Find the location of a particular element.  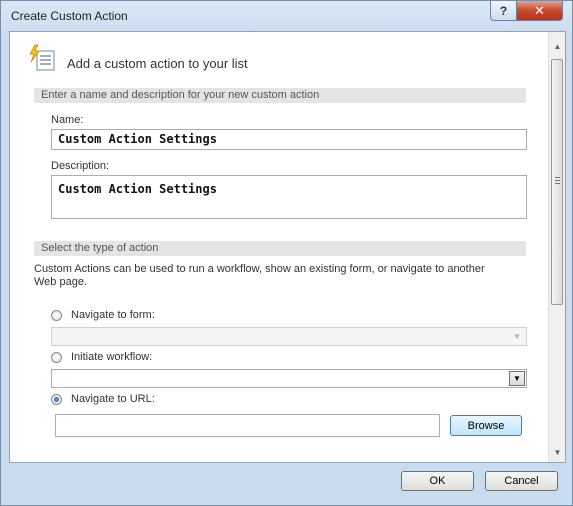

description-textarea-value: Custom Action Settings is located at coordinates (137, 189).